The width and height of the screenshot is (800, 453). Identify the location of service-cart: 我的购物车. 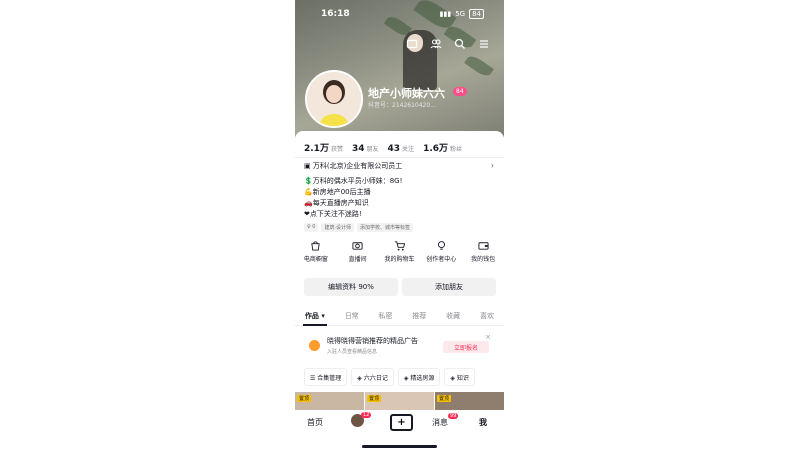
(399, 251).